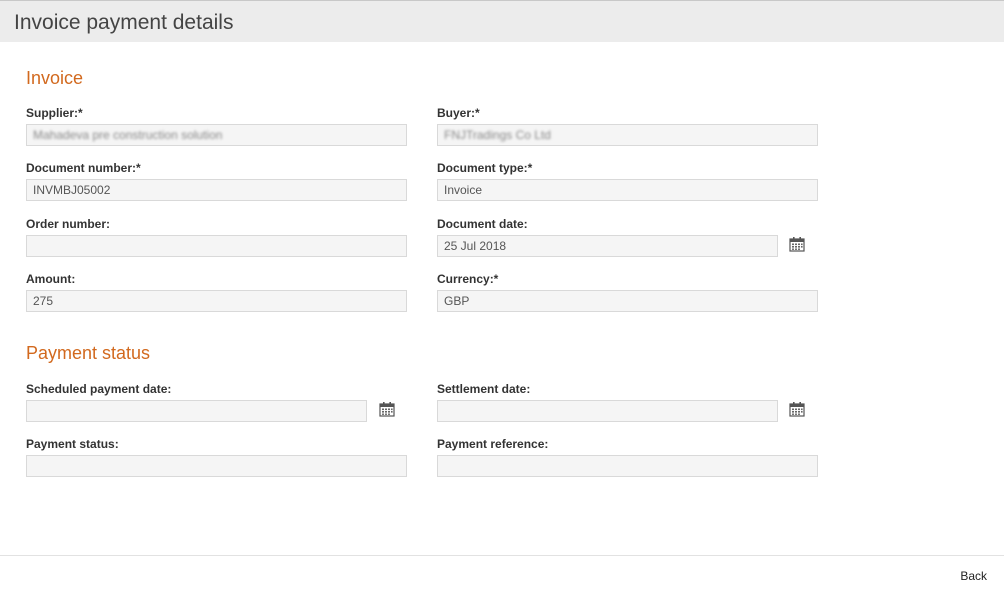  What do you see at coordinates (468, 279) in the screenshot?
I see `currency-label: Currency:*` at bounding box center [468, 279].